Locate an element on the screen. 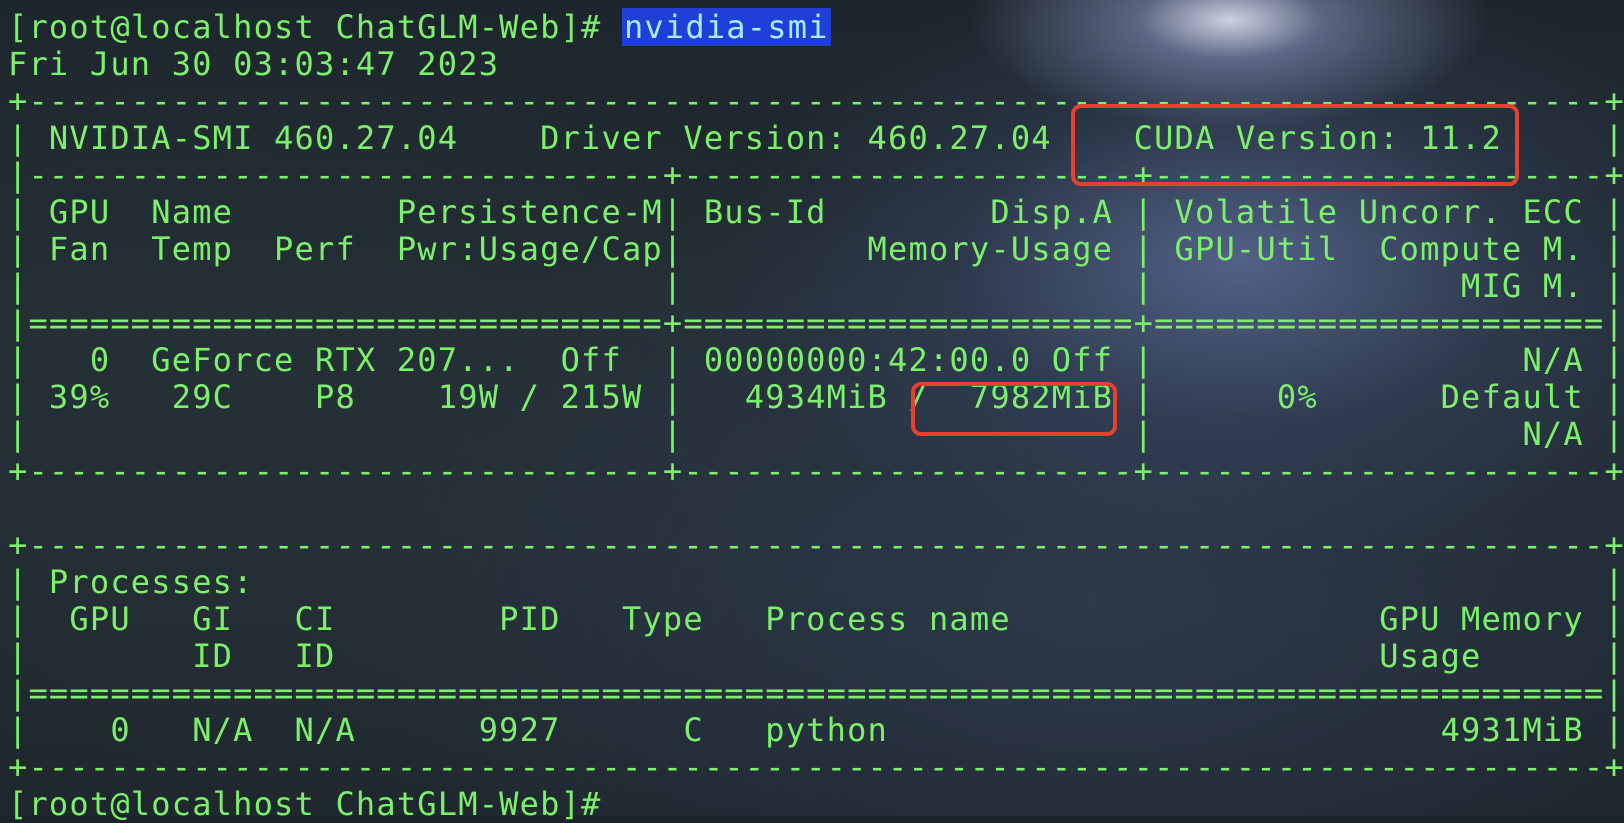 This screenshot has width=1624, height=823. command-prompt-line: [root@localhost ChatGLM-Web]# nvidia-smi is located at coordinates (419, 27).